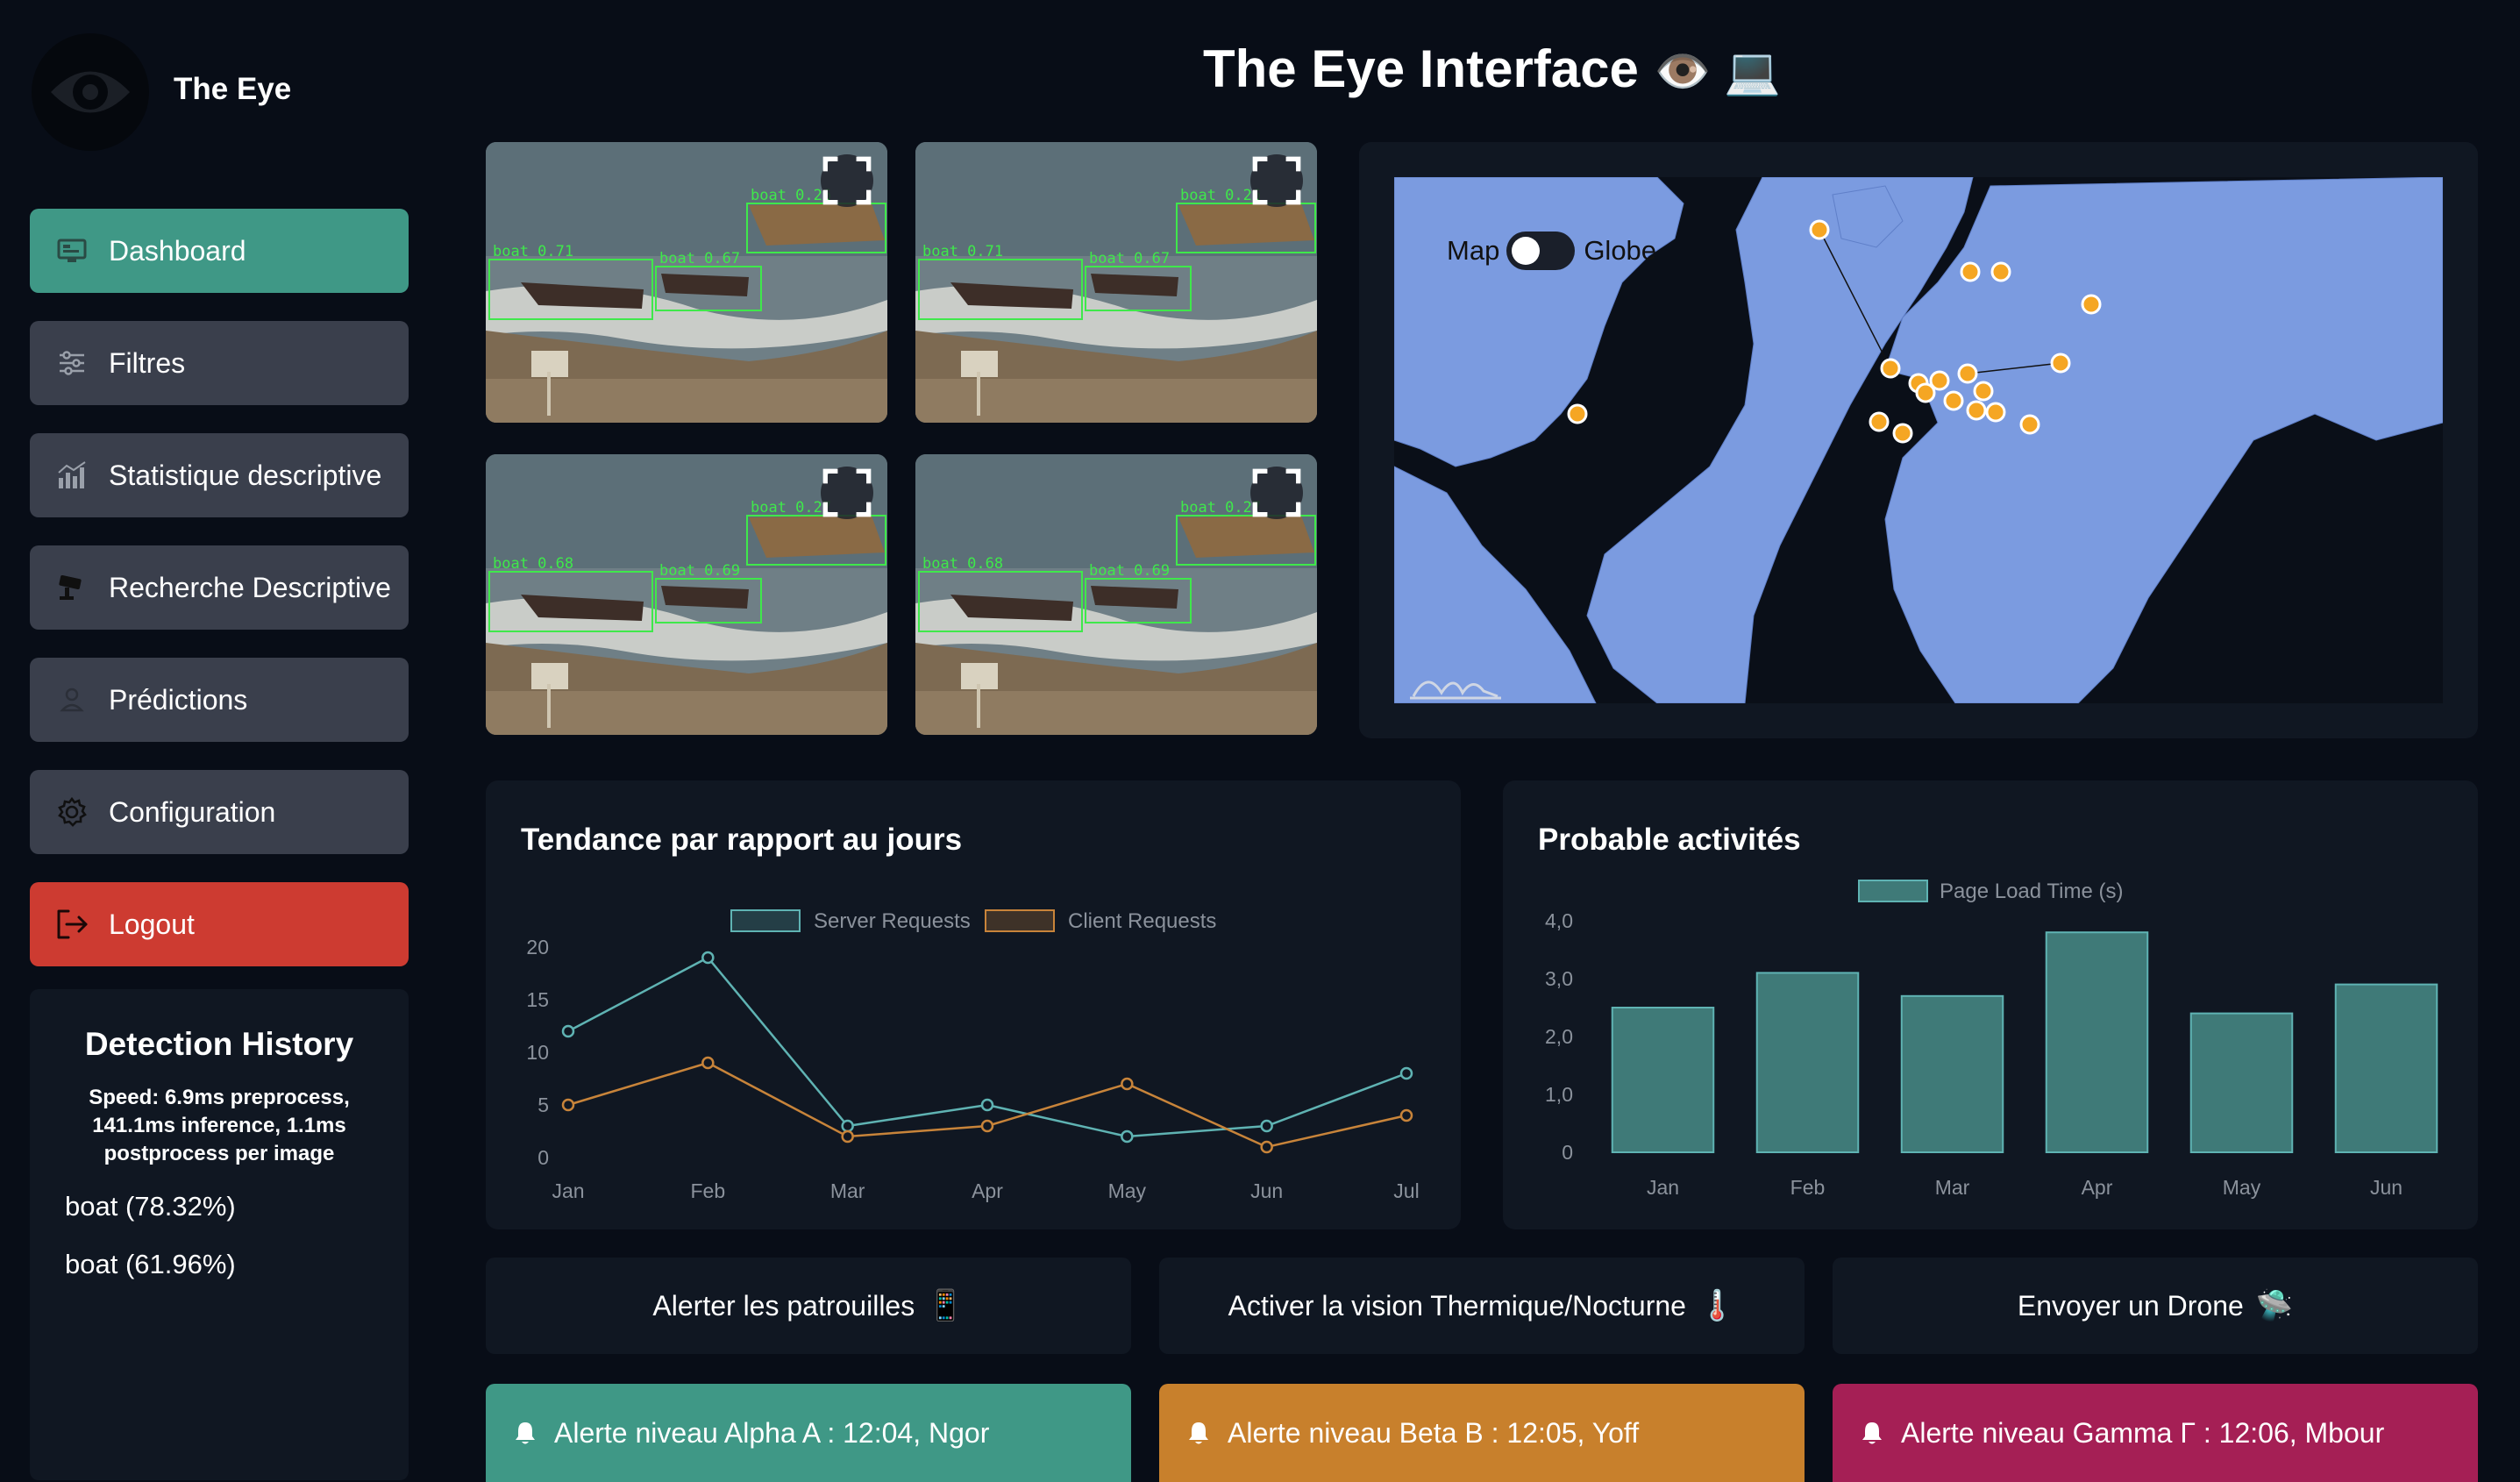  What do you see at coordinates (1541, 251) in the screenshot?
I see `toggle-switch` at bounding box center [1541, 251].